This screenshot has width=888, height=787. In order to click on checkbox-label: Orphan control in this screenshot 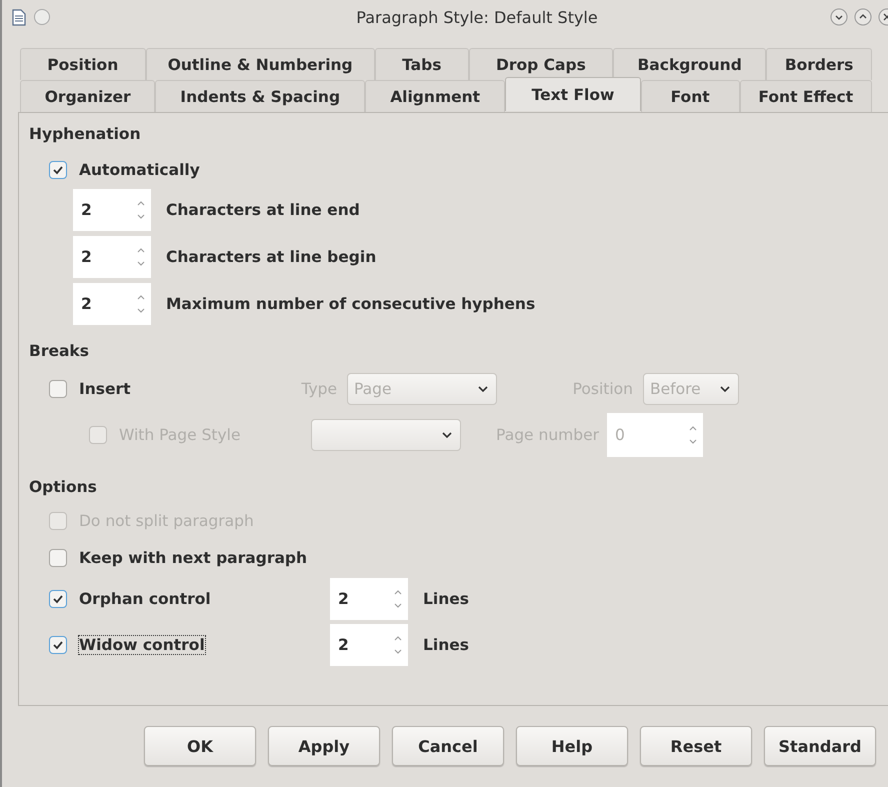, I will do `click(145, 599)`.